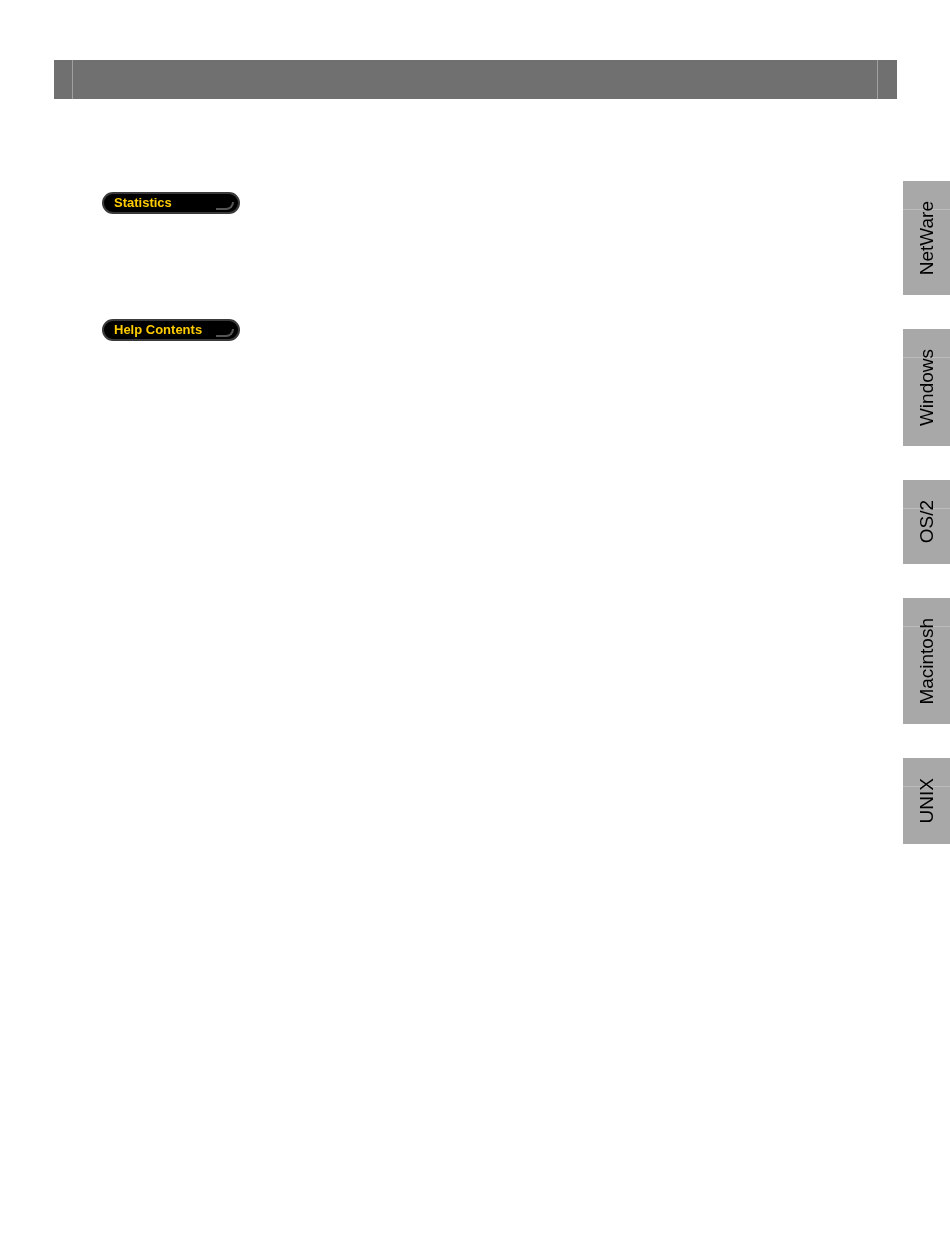 This screenshot has width=950, height=1260. Describe the element at coordinates (926, 661) in the screenshot. I see `side-tab: Macintosh` at that location.